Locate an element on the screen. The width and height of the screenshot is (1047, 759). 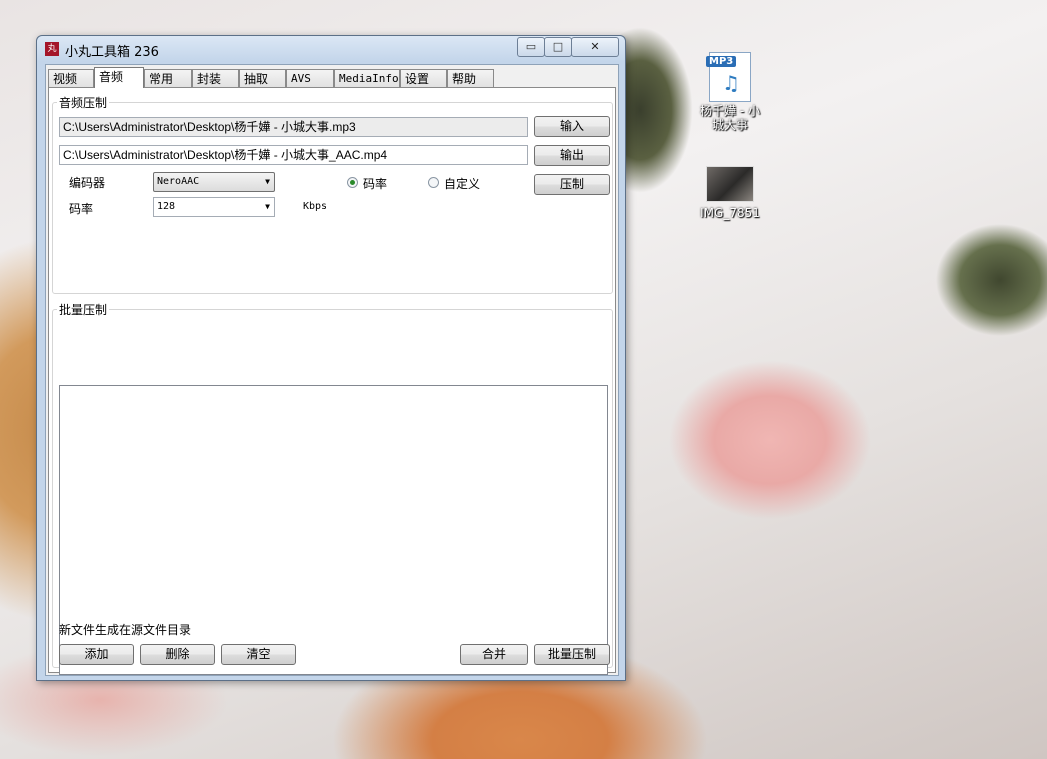
desktop-icon-label: 杨千嬅 - 小城大事 is located at coordinates (730, 118).